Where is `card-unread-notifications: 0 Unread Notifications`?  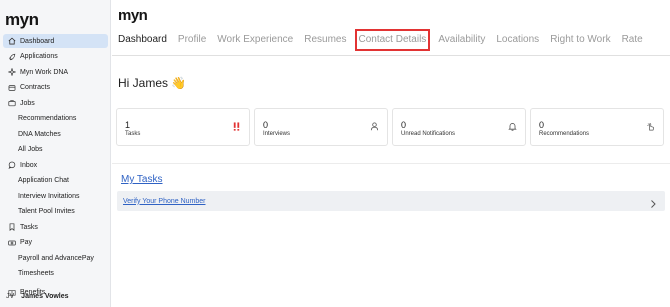
card-unread-notifications: 0 Unread Notifications is located at coordinates (459, 127).